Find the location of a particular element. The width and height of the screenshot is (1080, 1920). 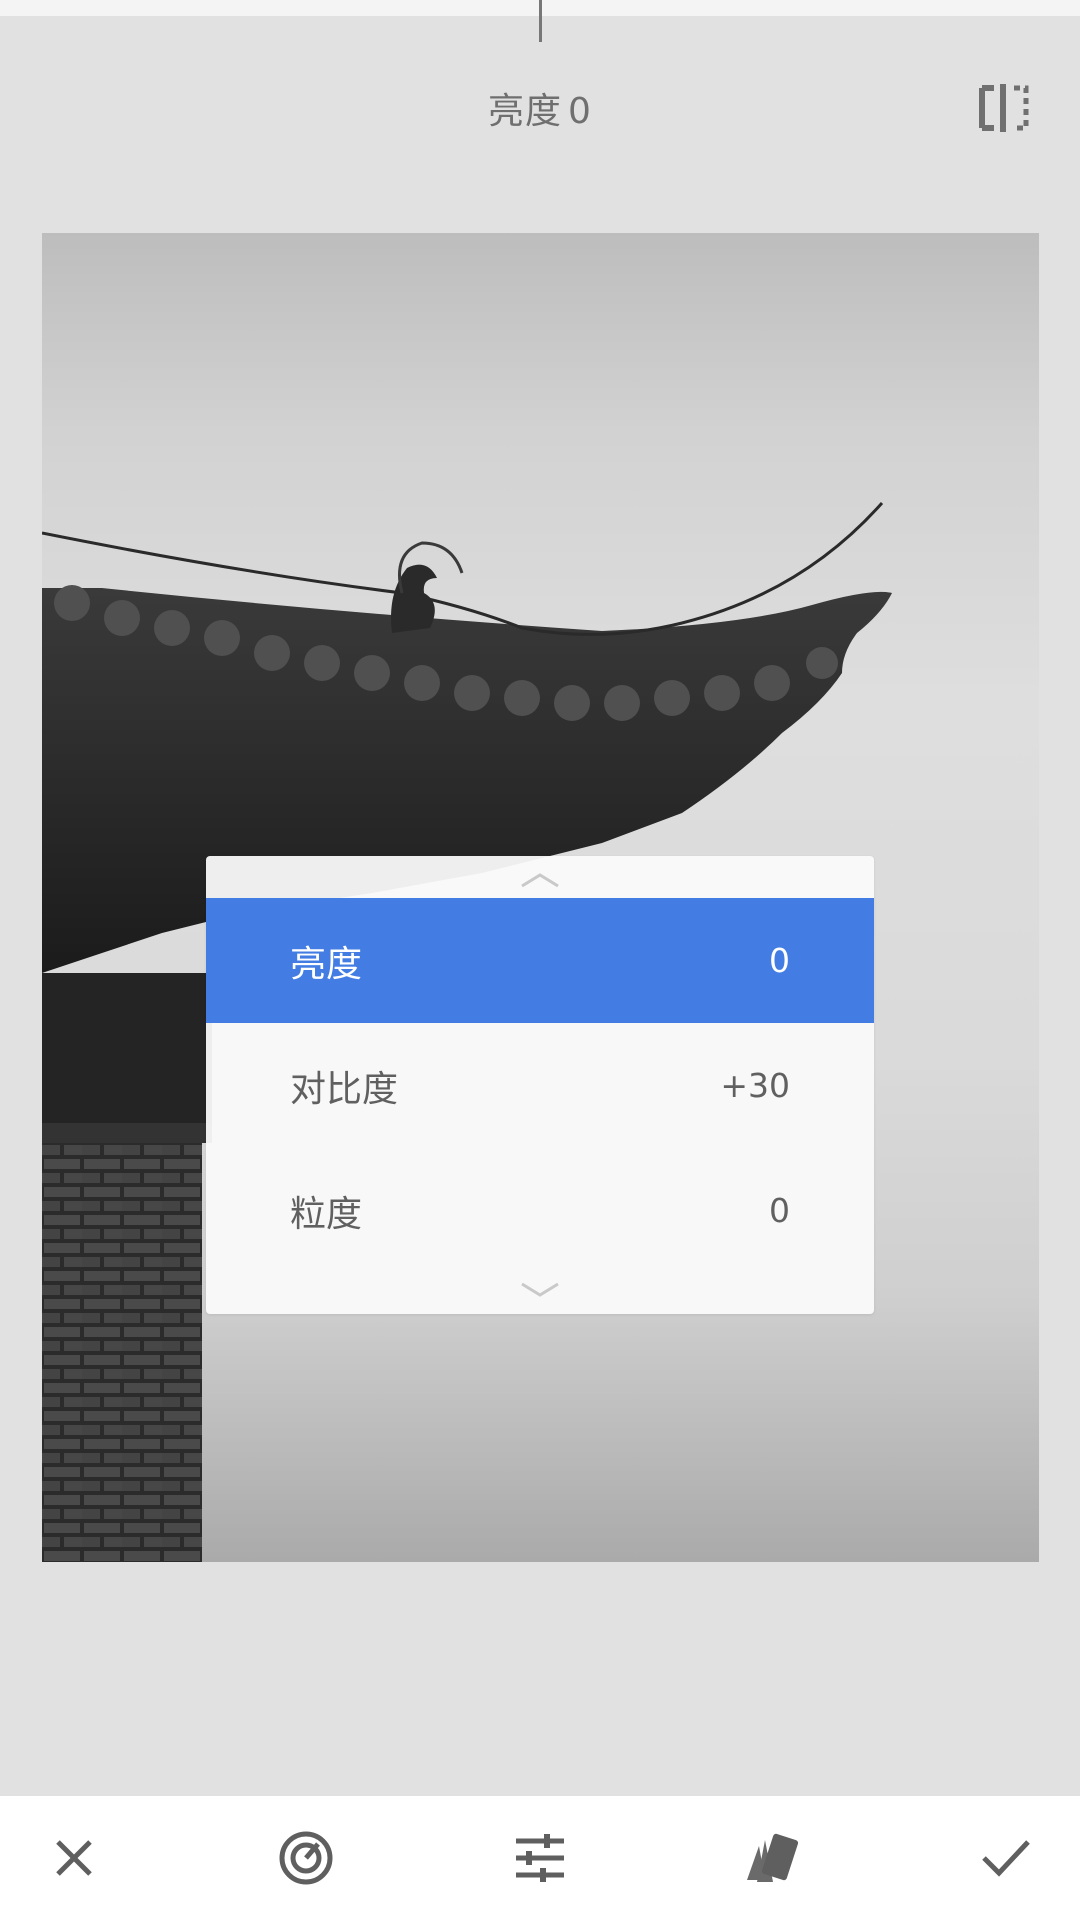

compare-split-icon is located at coordinates (1005, 108).